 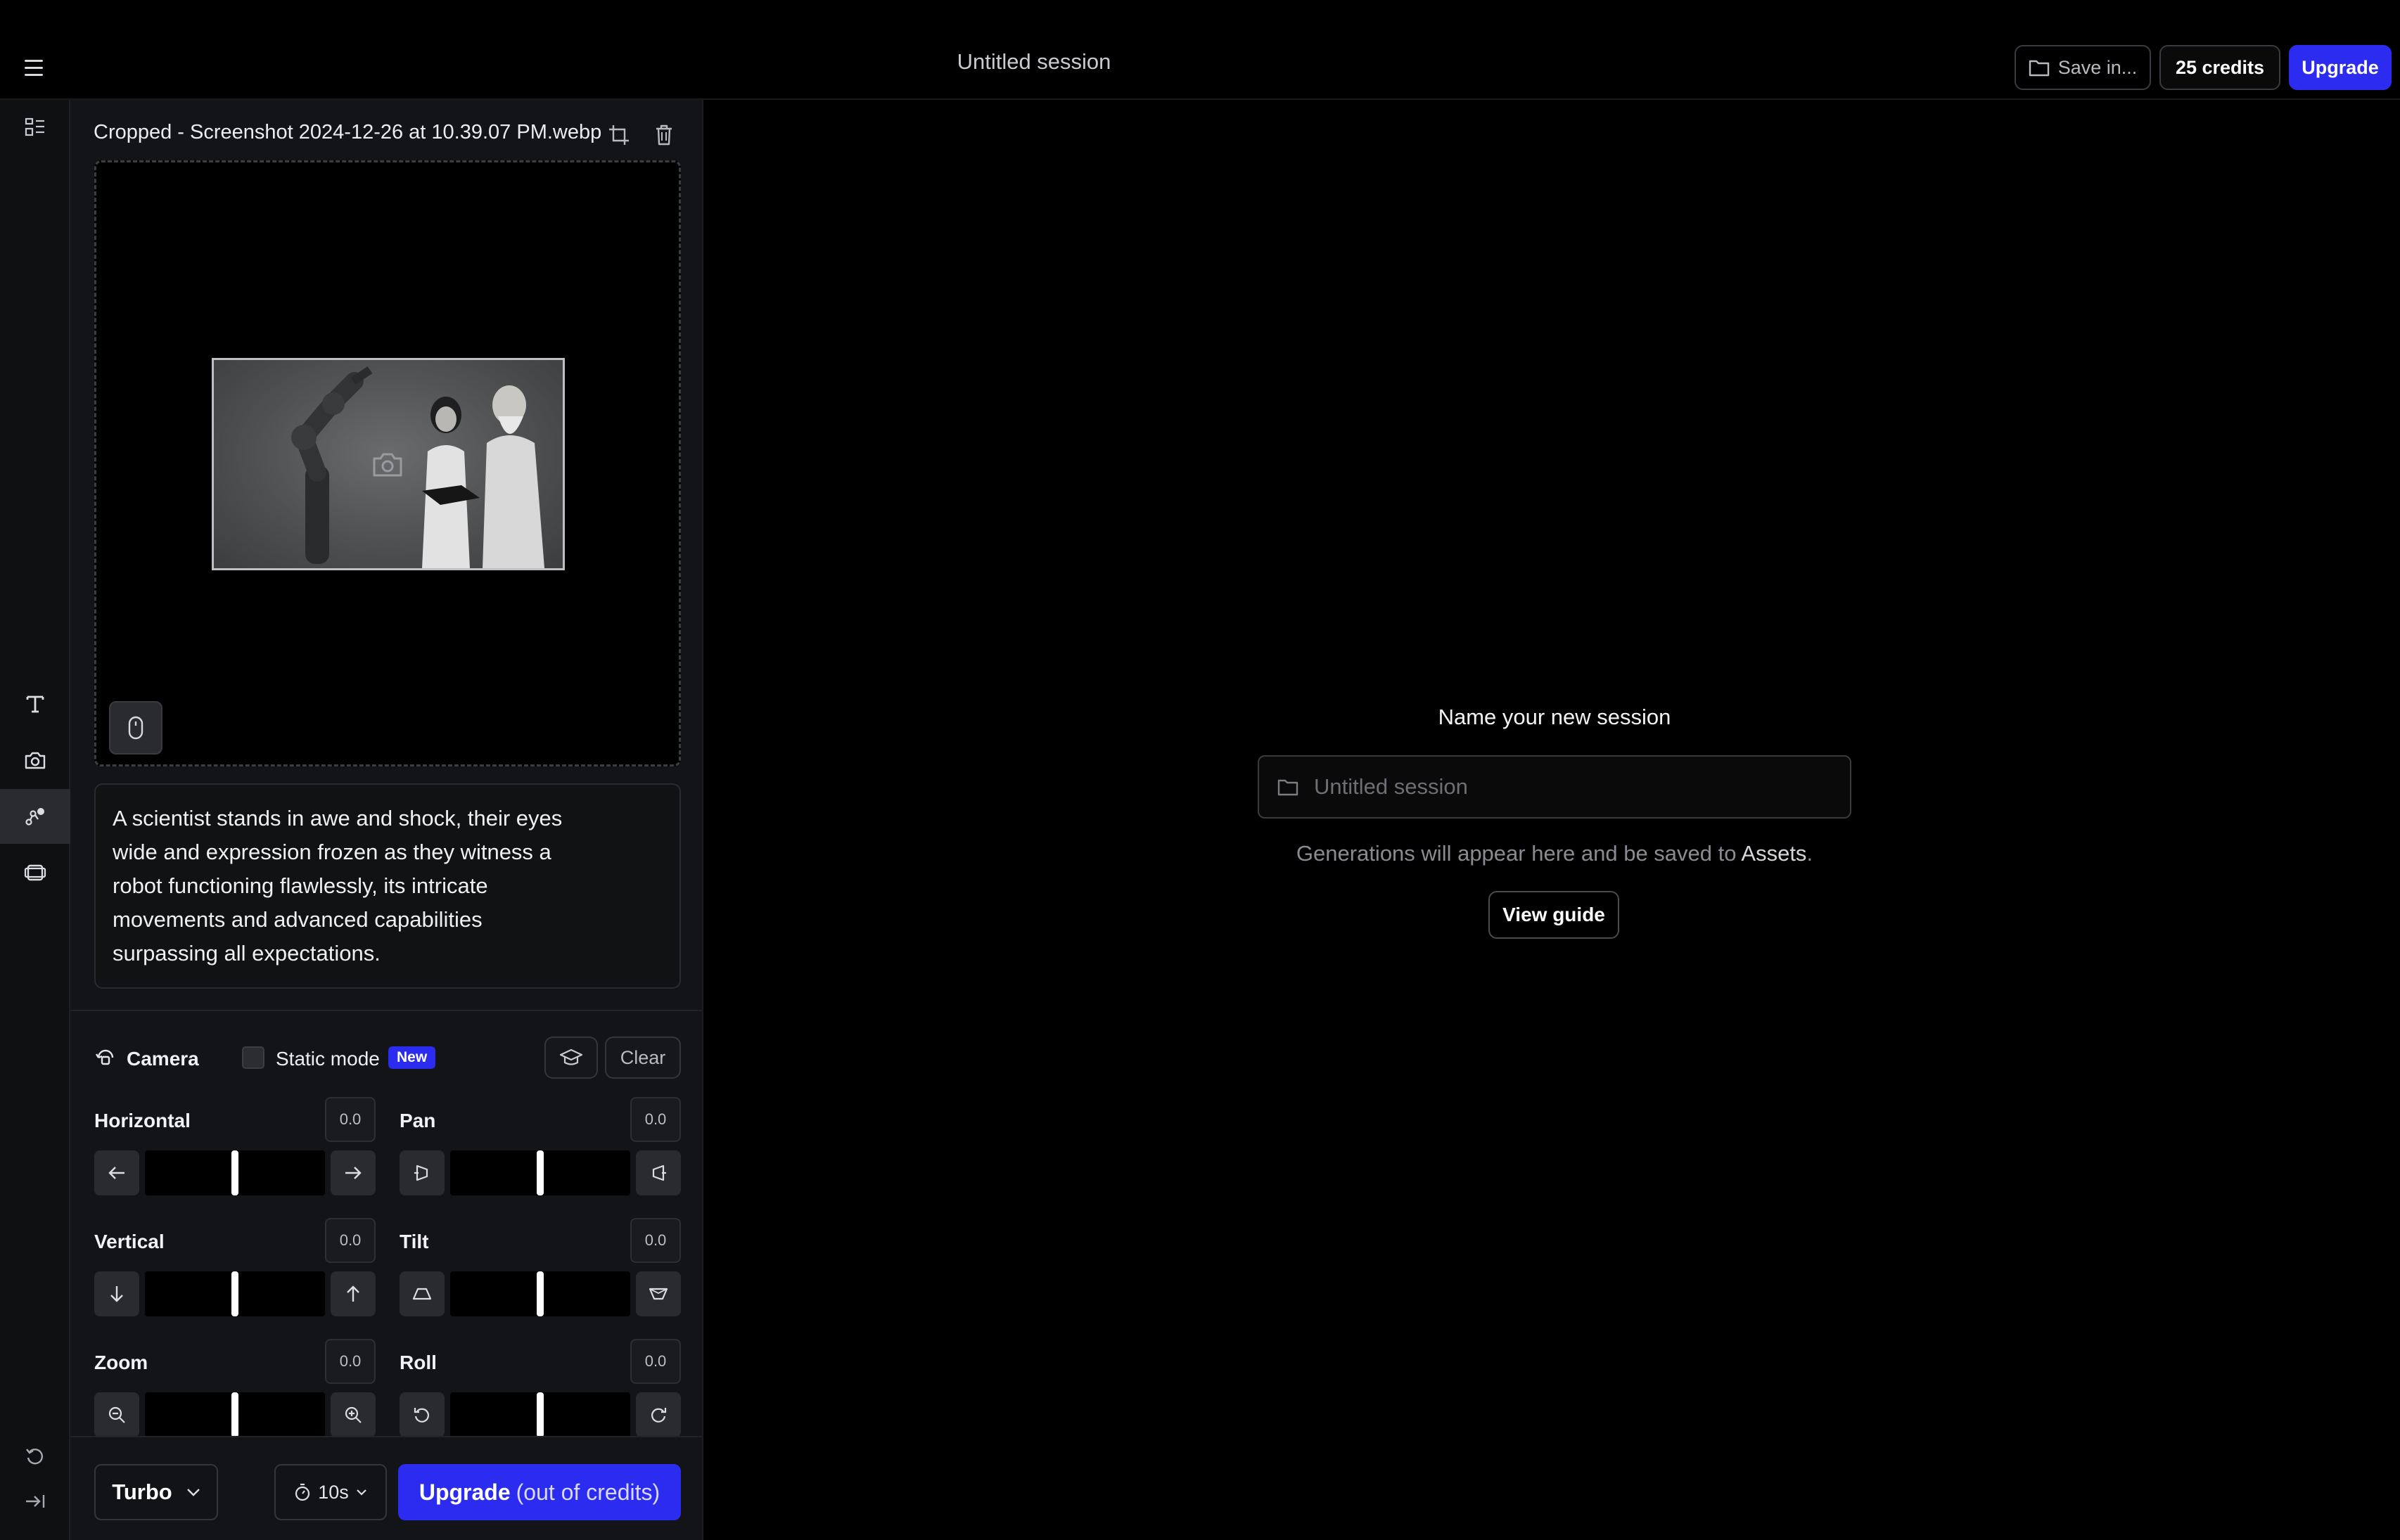 I want to click on pan-slider, so click(x=540, y=1172).